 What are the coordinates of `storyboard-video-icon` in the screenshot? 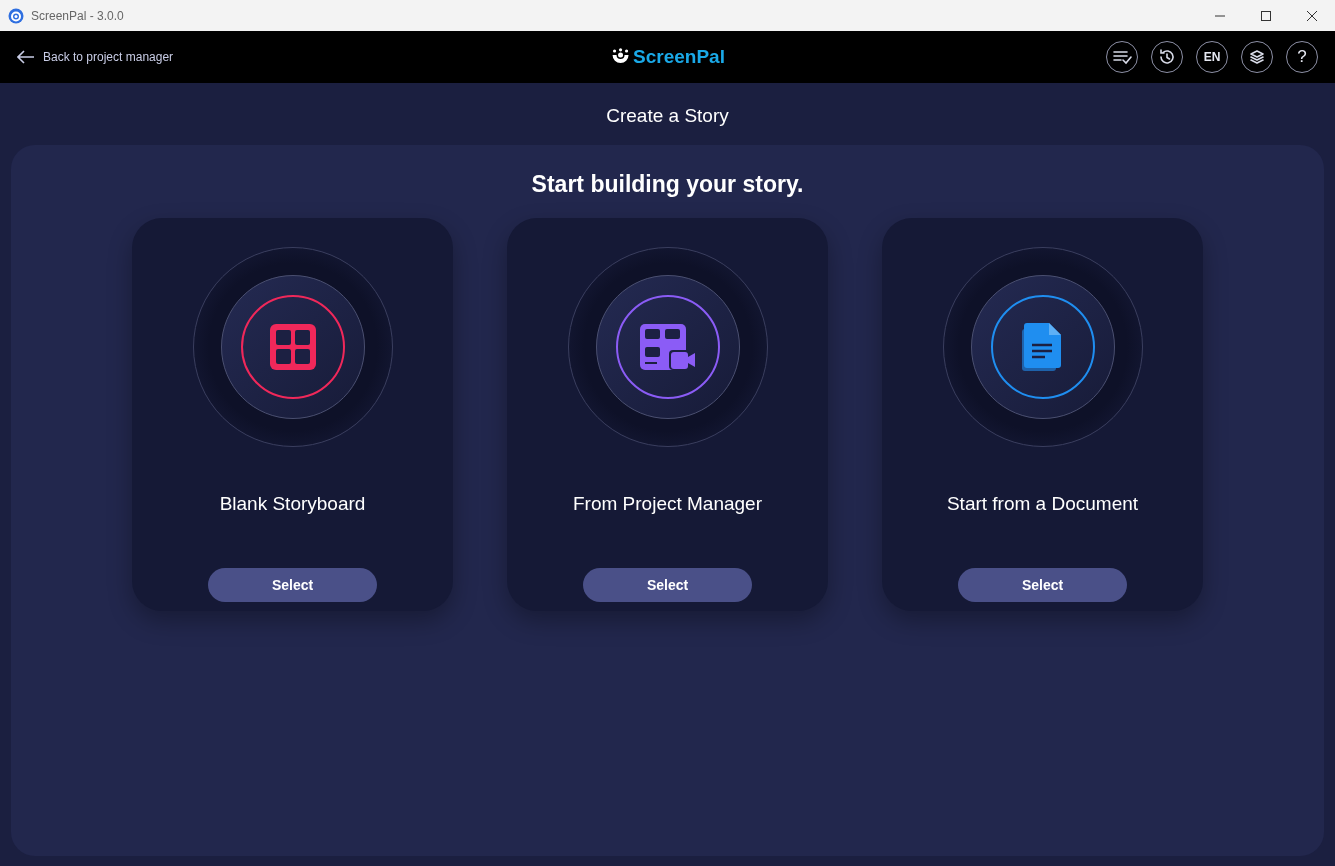 It's located at (667, 347).